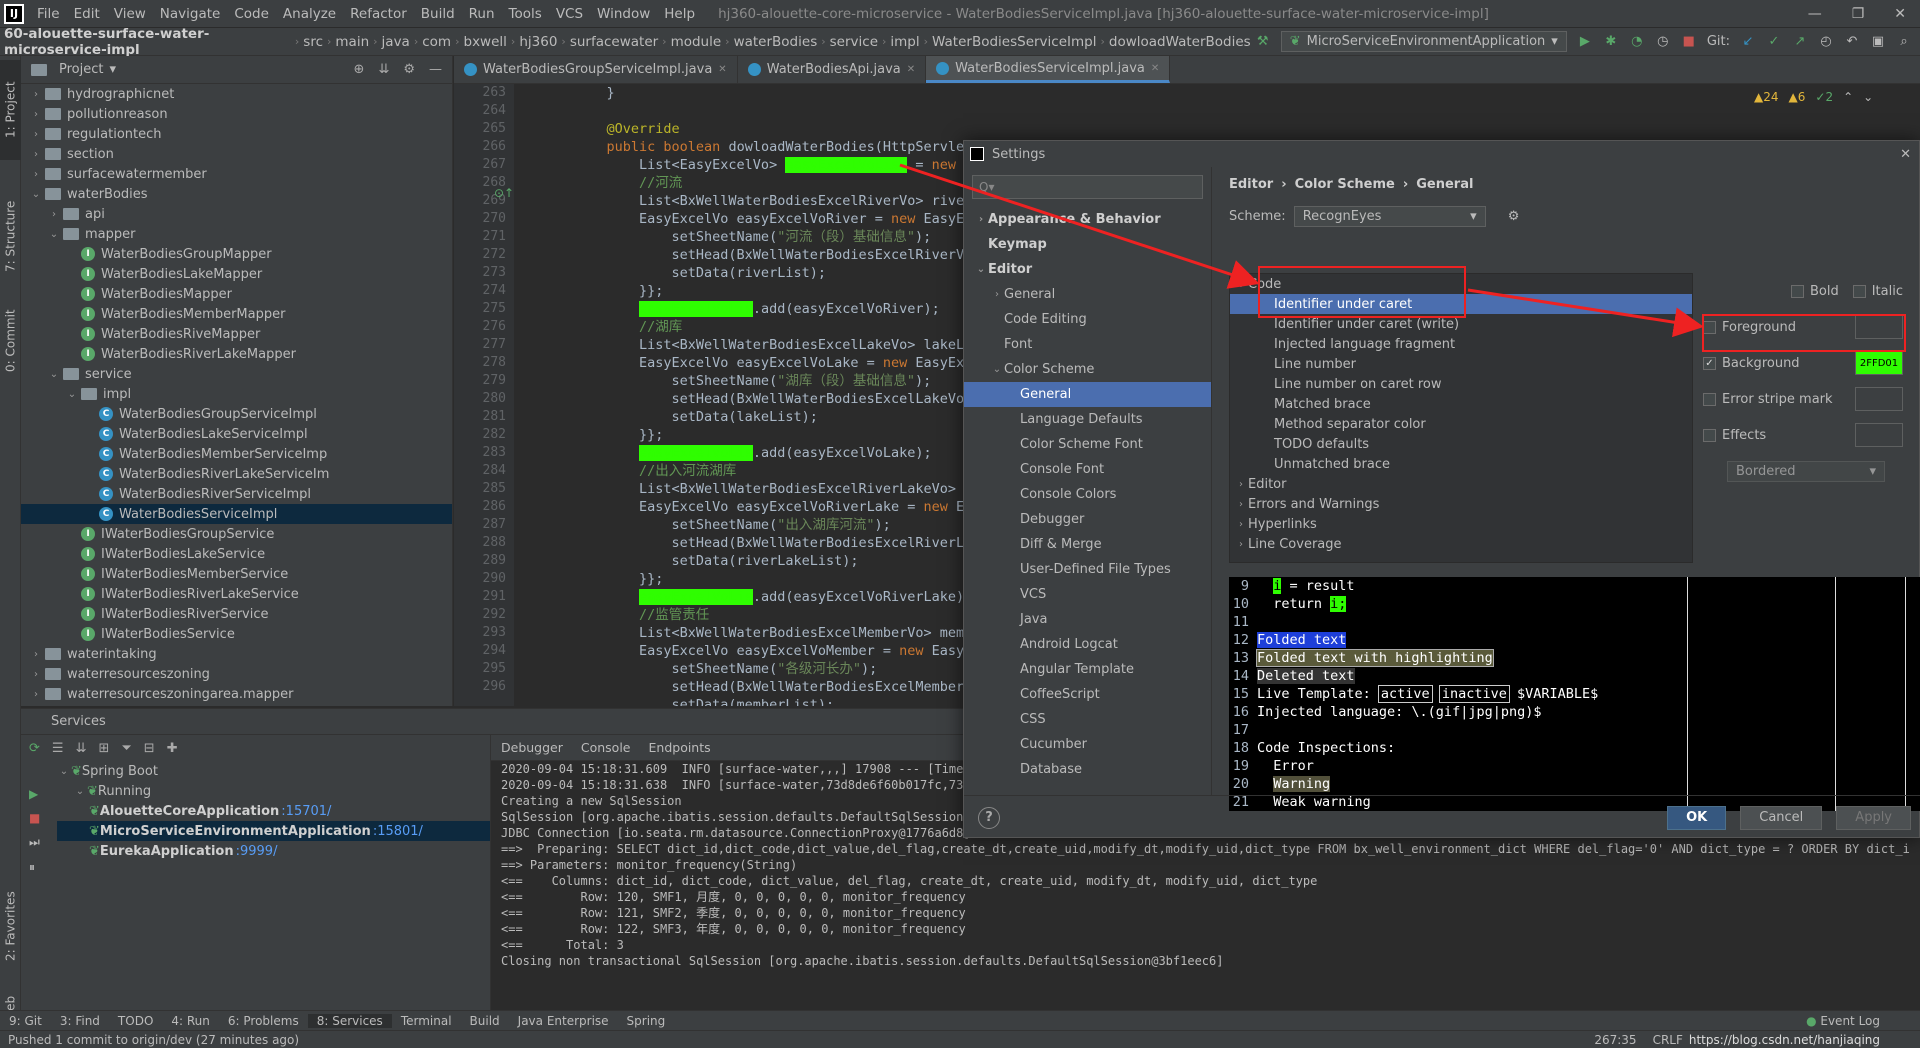 This screenshot has width=1920, height=1048. Describe the element at coordinates (596, 69) in the screenshot. I see `editor-tab: WaterBodiesGroupServiceImpl.java ✕` at that location.